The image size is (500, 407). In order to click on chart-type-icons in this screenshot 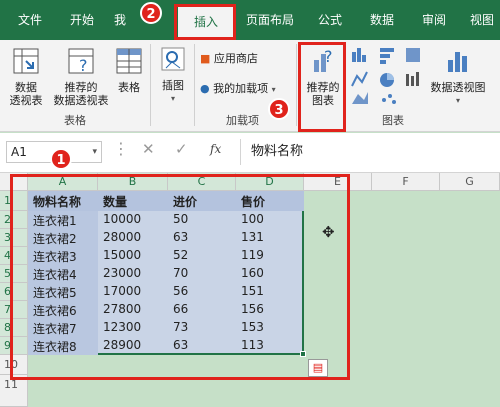, I will do `click(385, 76)`.